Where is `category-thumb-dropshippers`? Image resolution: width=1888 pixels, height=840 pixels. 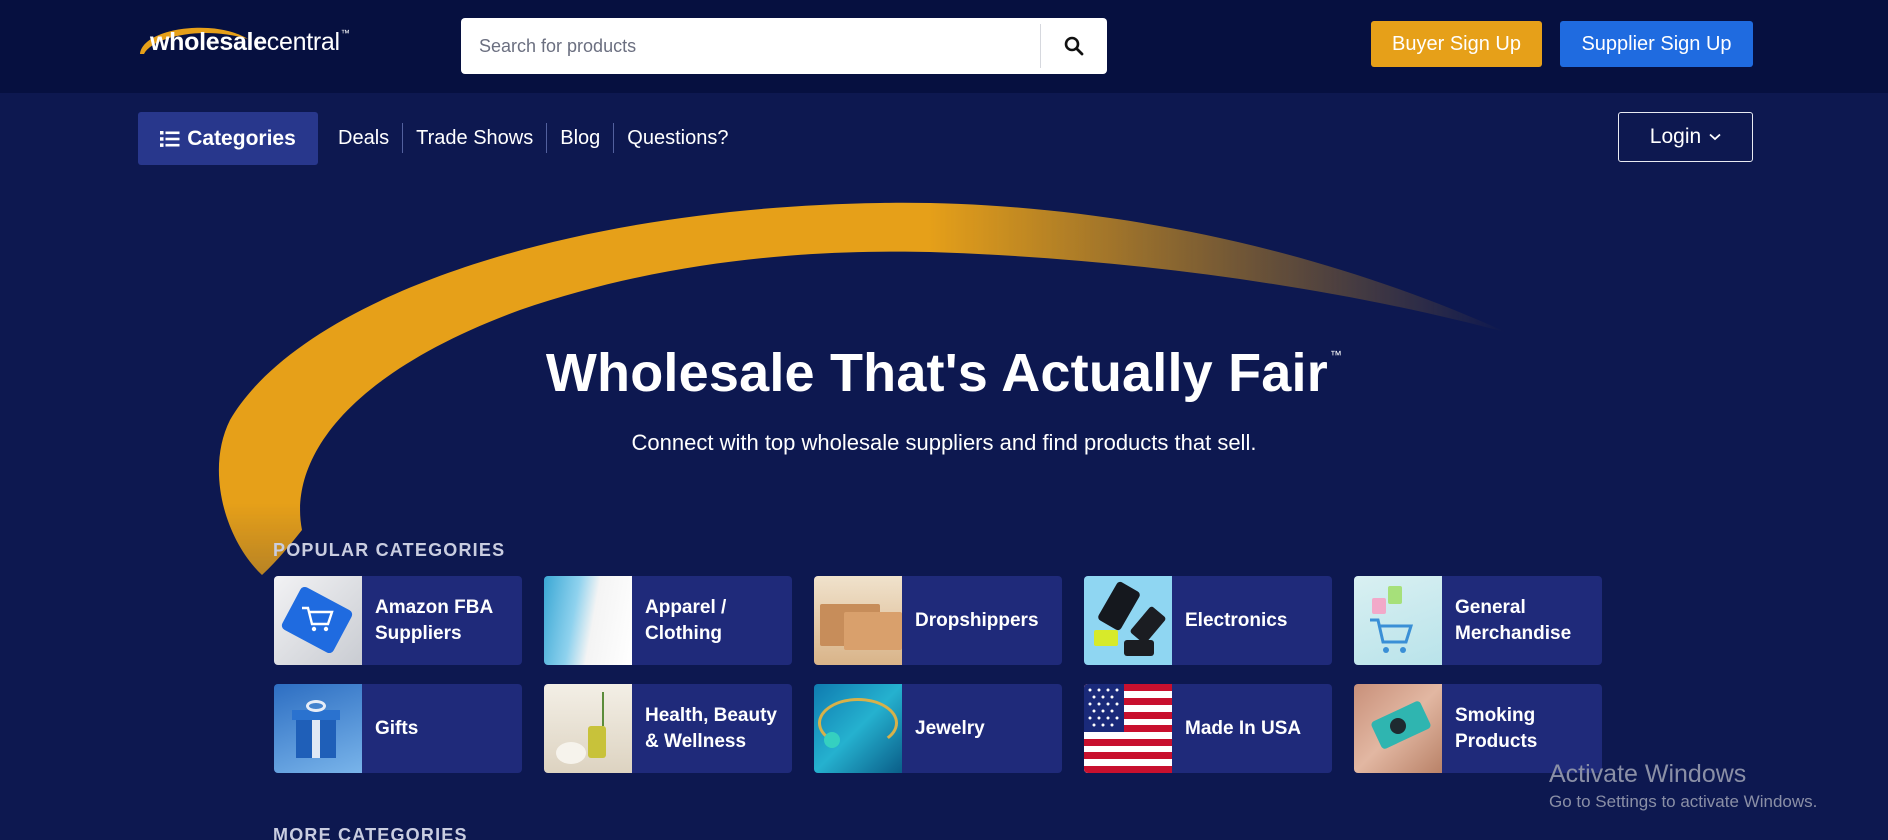
category-thumb-dropshippers is located at coordinates (858, 620).